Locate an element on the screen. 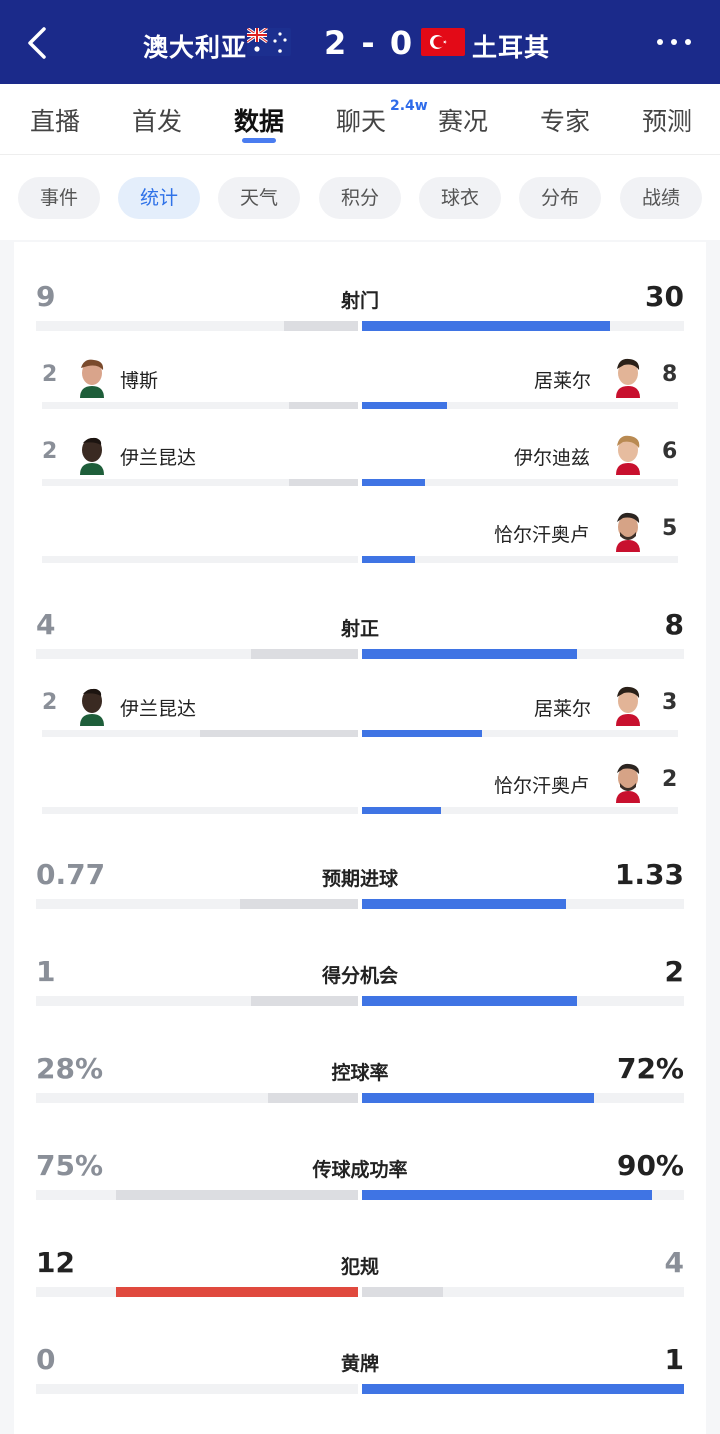  player-name: 博斯 is located at coordinates (139, 379).